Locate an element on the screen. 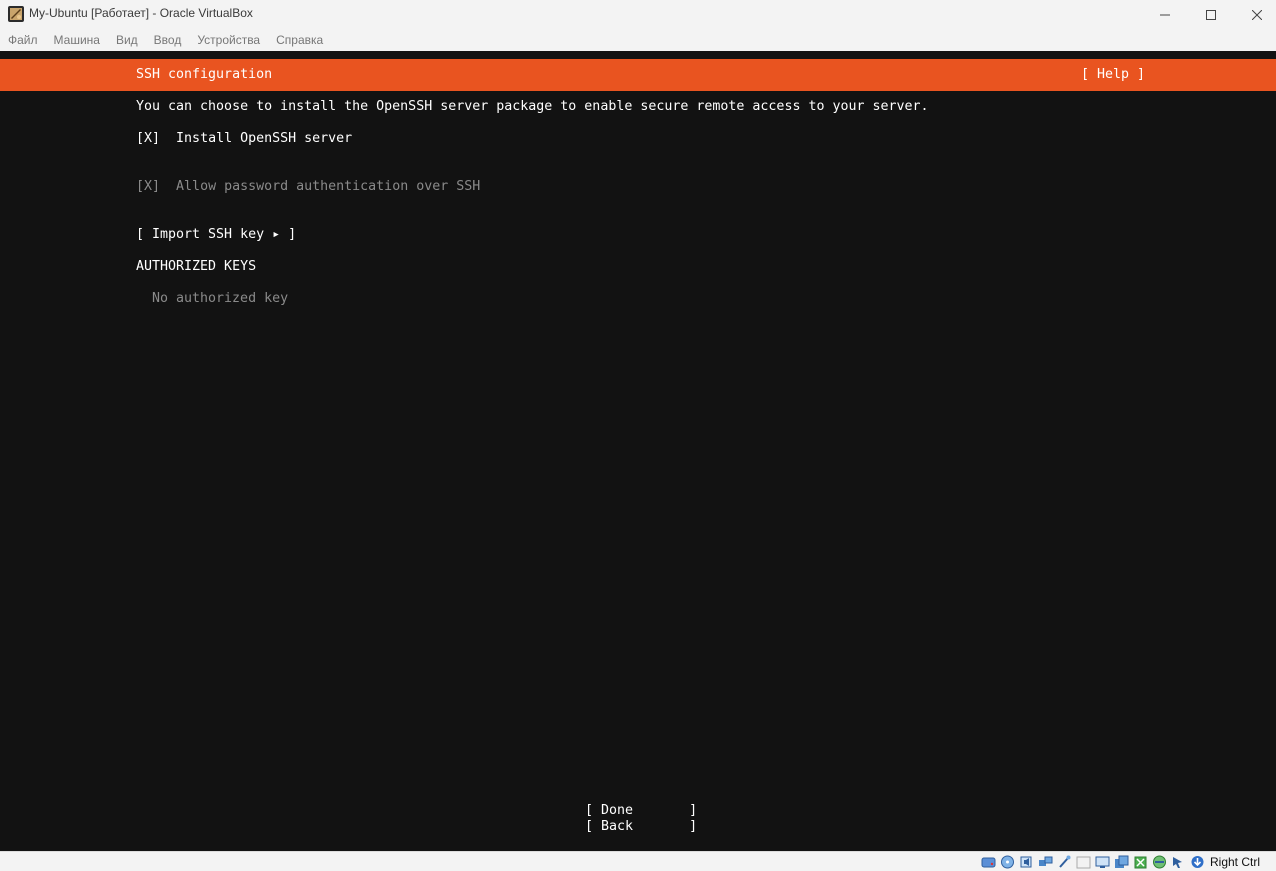 The image size is (1276, 871). guest-additions-icon is located at coordinates (1159, 862).